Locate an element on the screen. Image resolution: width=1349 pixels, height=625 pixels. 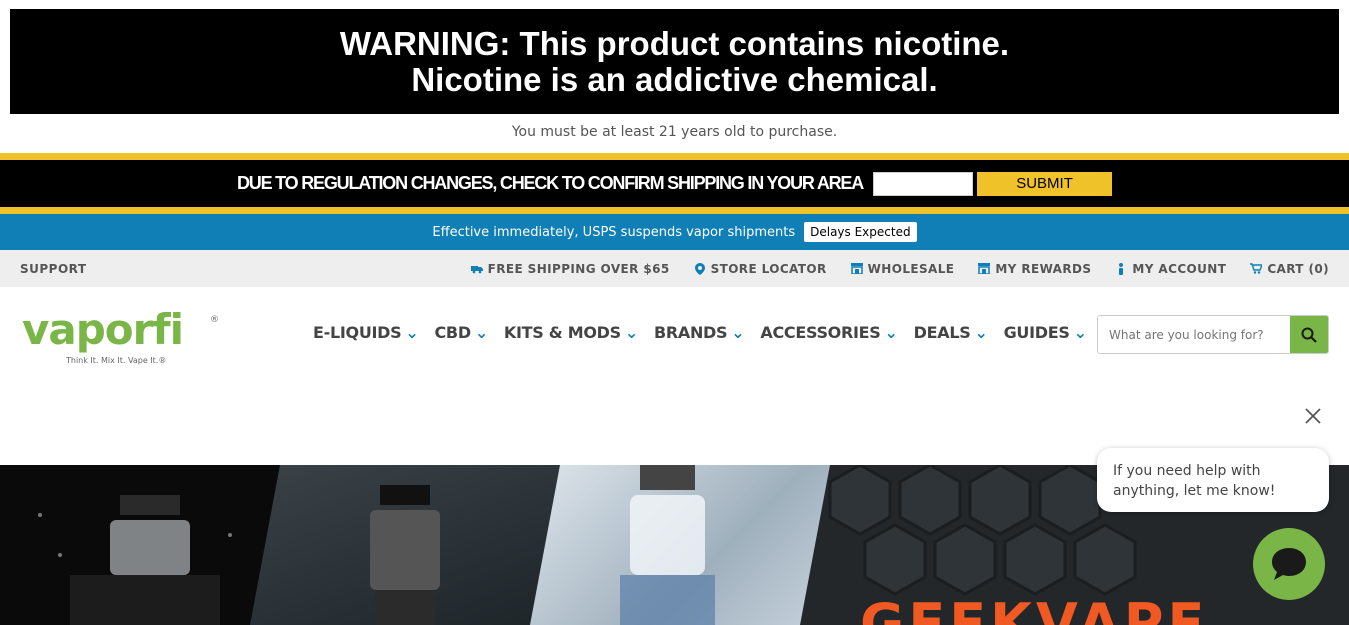
nav-deals: DEALS ⌄ is located at coordinates (951, 332).